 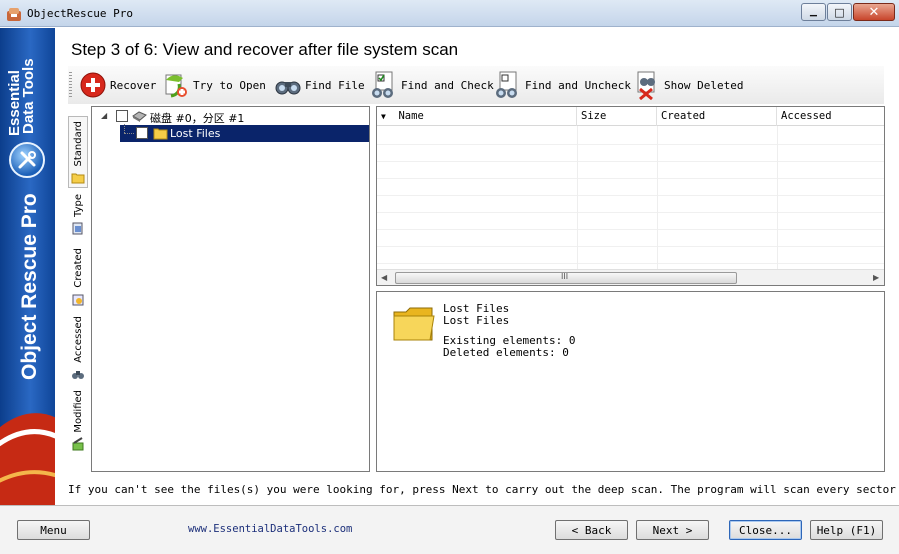 I want to click on close-icon: ✕, so click(x=874, y=12).